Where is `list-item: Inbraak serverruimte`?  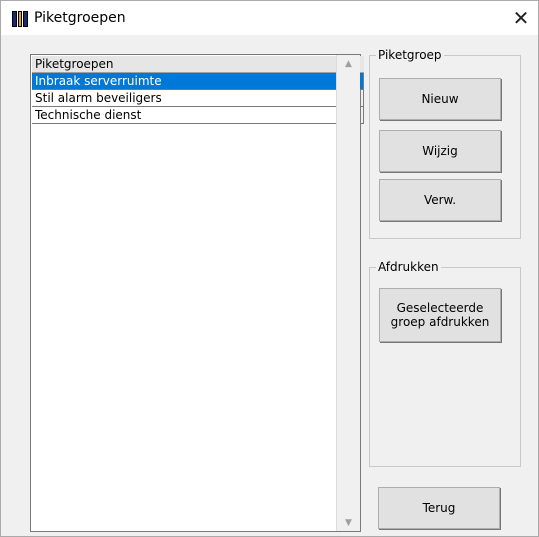
list-item: Inbraak serverruimte is located at coordinates (198, 81).